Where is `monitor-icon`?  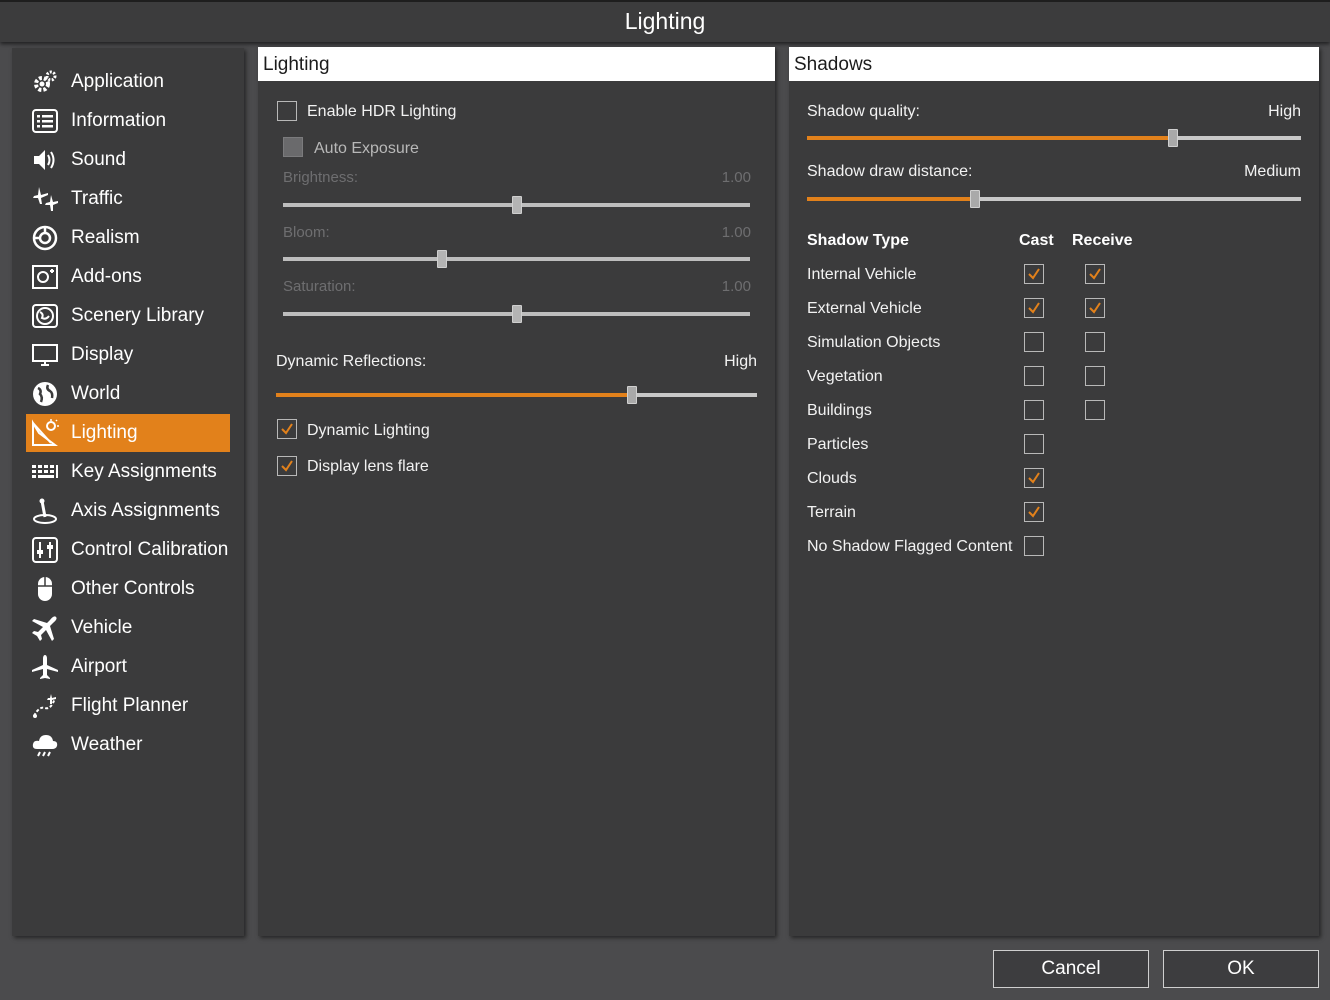 monitor-icon is located at coordinates (45, 355).